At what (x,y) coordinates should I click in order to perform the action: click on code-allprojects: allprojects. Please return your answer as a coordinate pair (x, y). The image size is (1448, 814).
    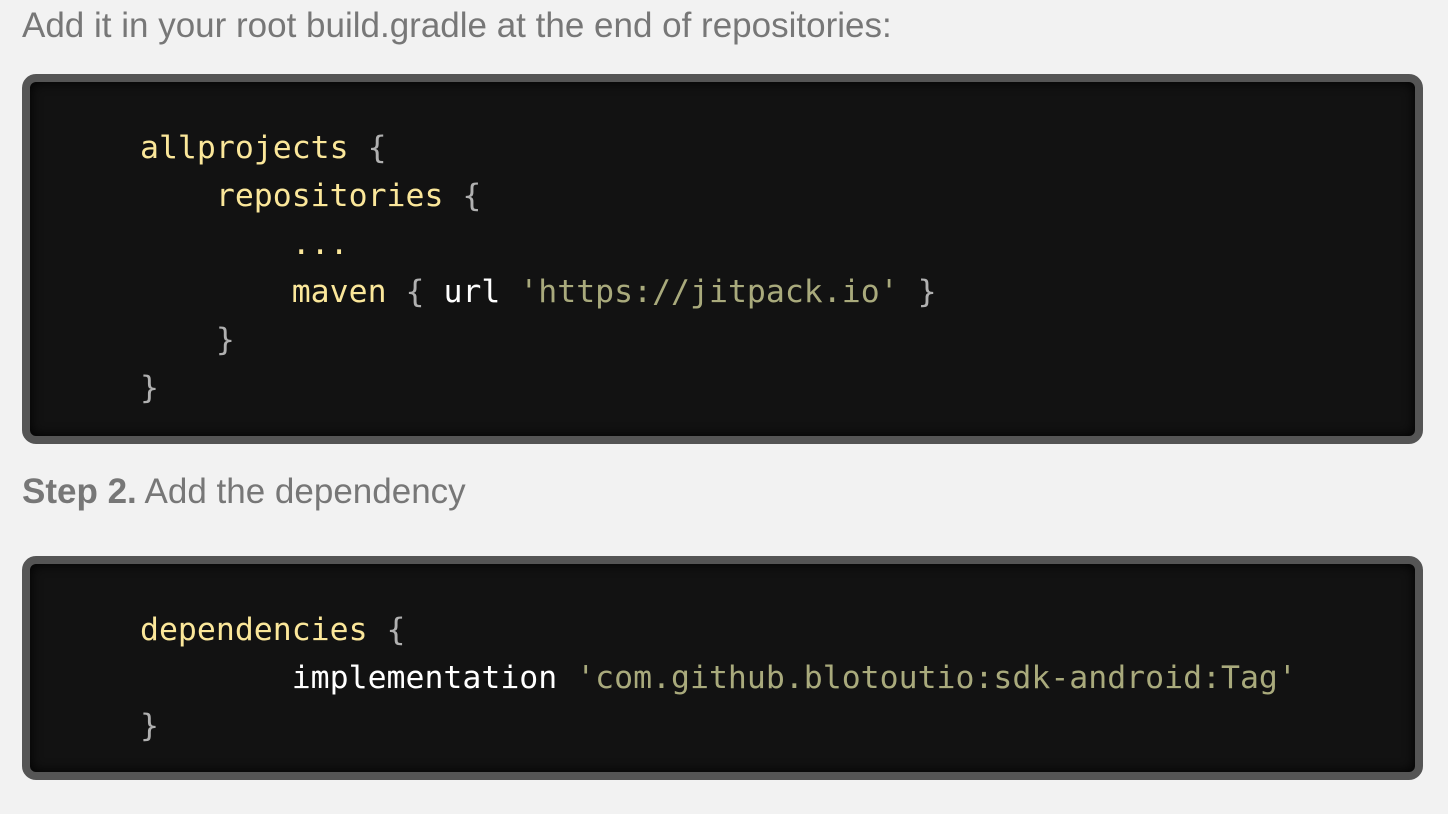
    Looking at the image, I should click on (244, 148).